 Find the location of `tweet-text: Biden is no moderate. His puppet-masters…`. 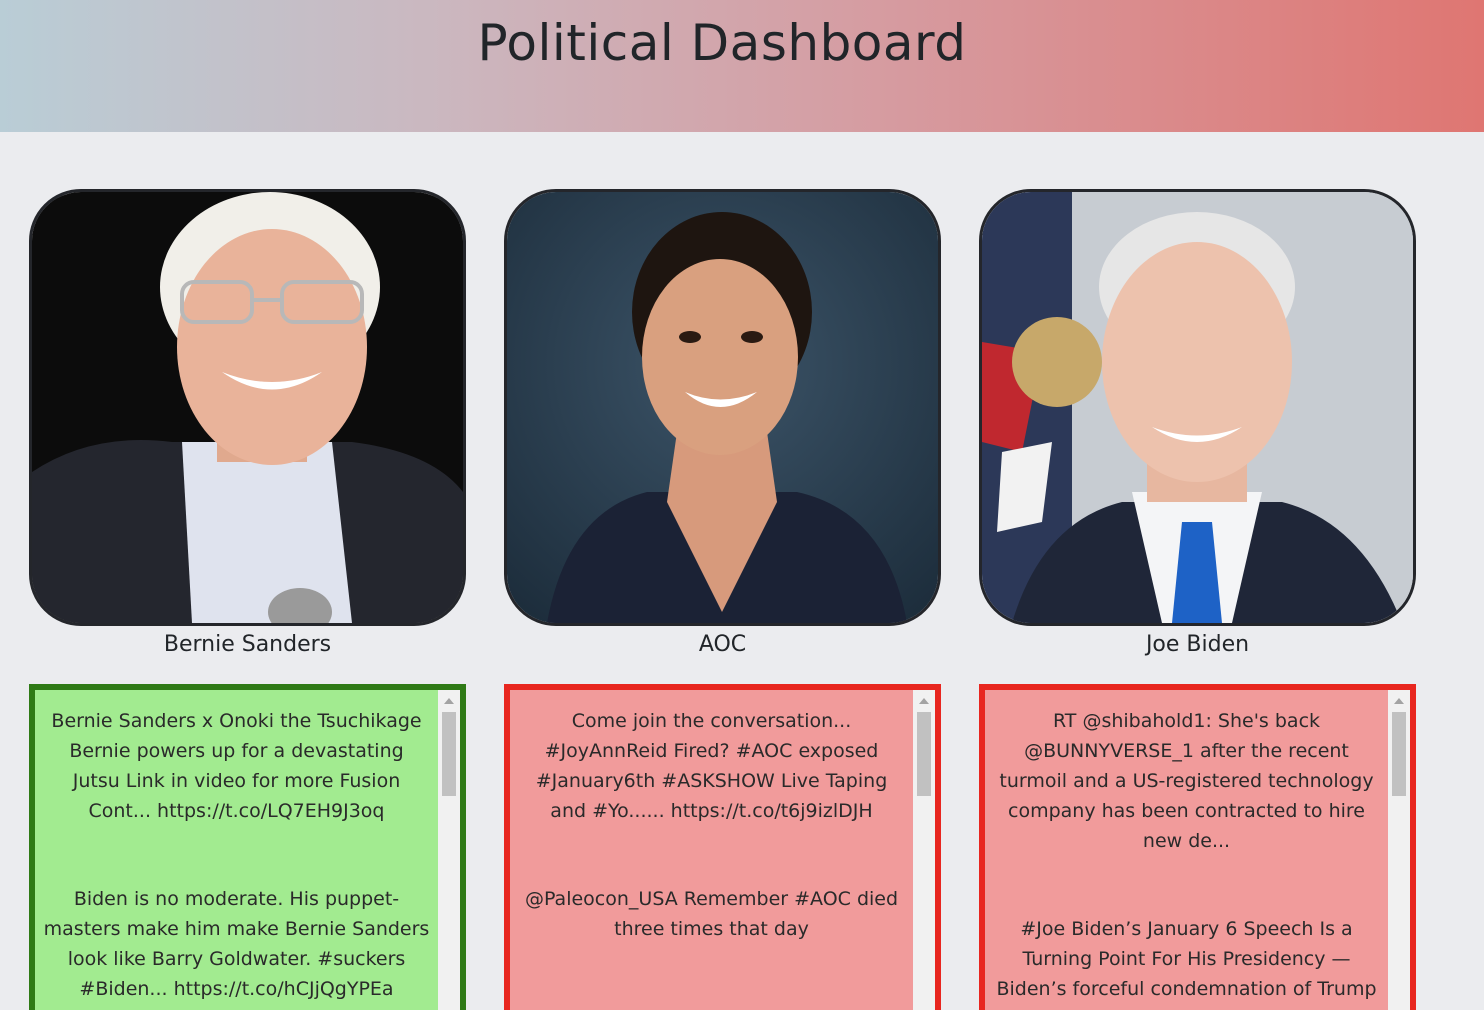

tweet-text: Biden is no moderate. His puppet-masters… is located at coordinates (236, 944).